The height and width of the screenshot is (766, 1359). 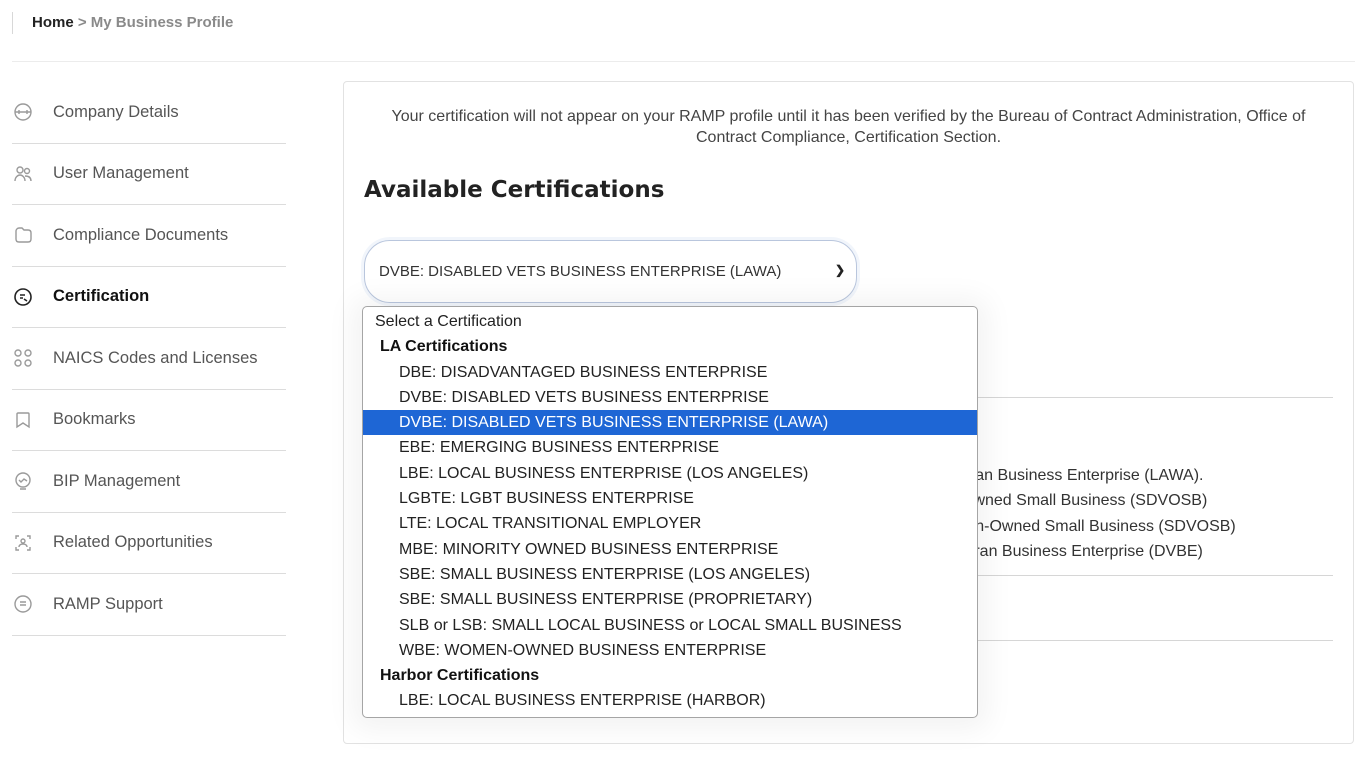 What do you see at coordinates (23, 604) in the screenshot?
I see `support-icon` at bounding box center [23, 604].